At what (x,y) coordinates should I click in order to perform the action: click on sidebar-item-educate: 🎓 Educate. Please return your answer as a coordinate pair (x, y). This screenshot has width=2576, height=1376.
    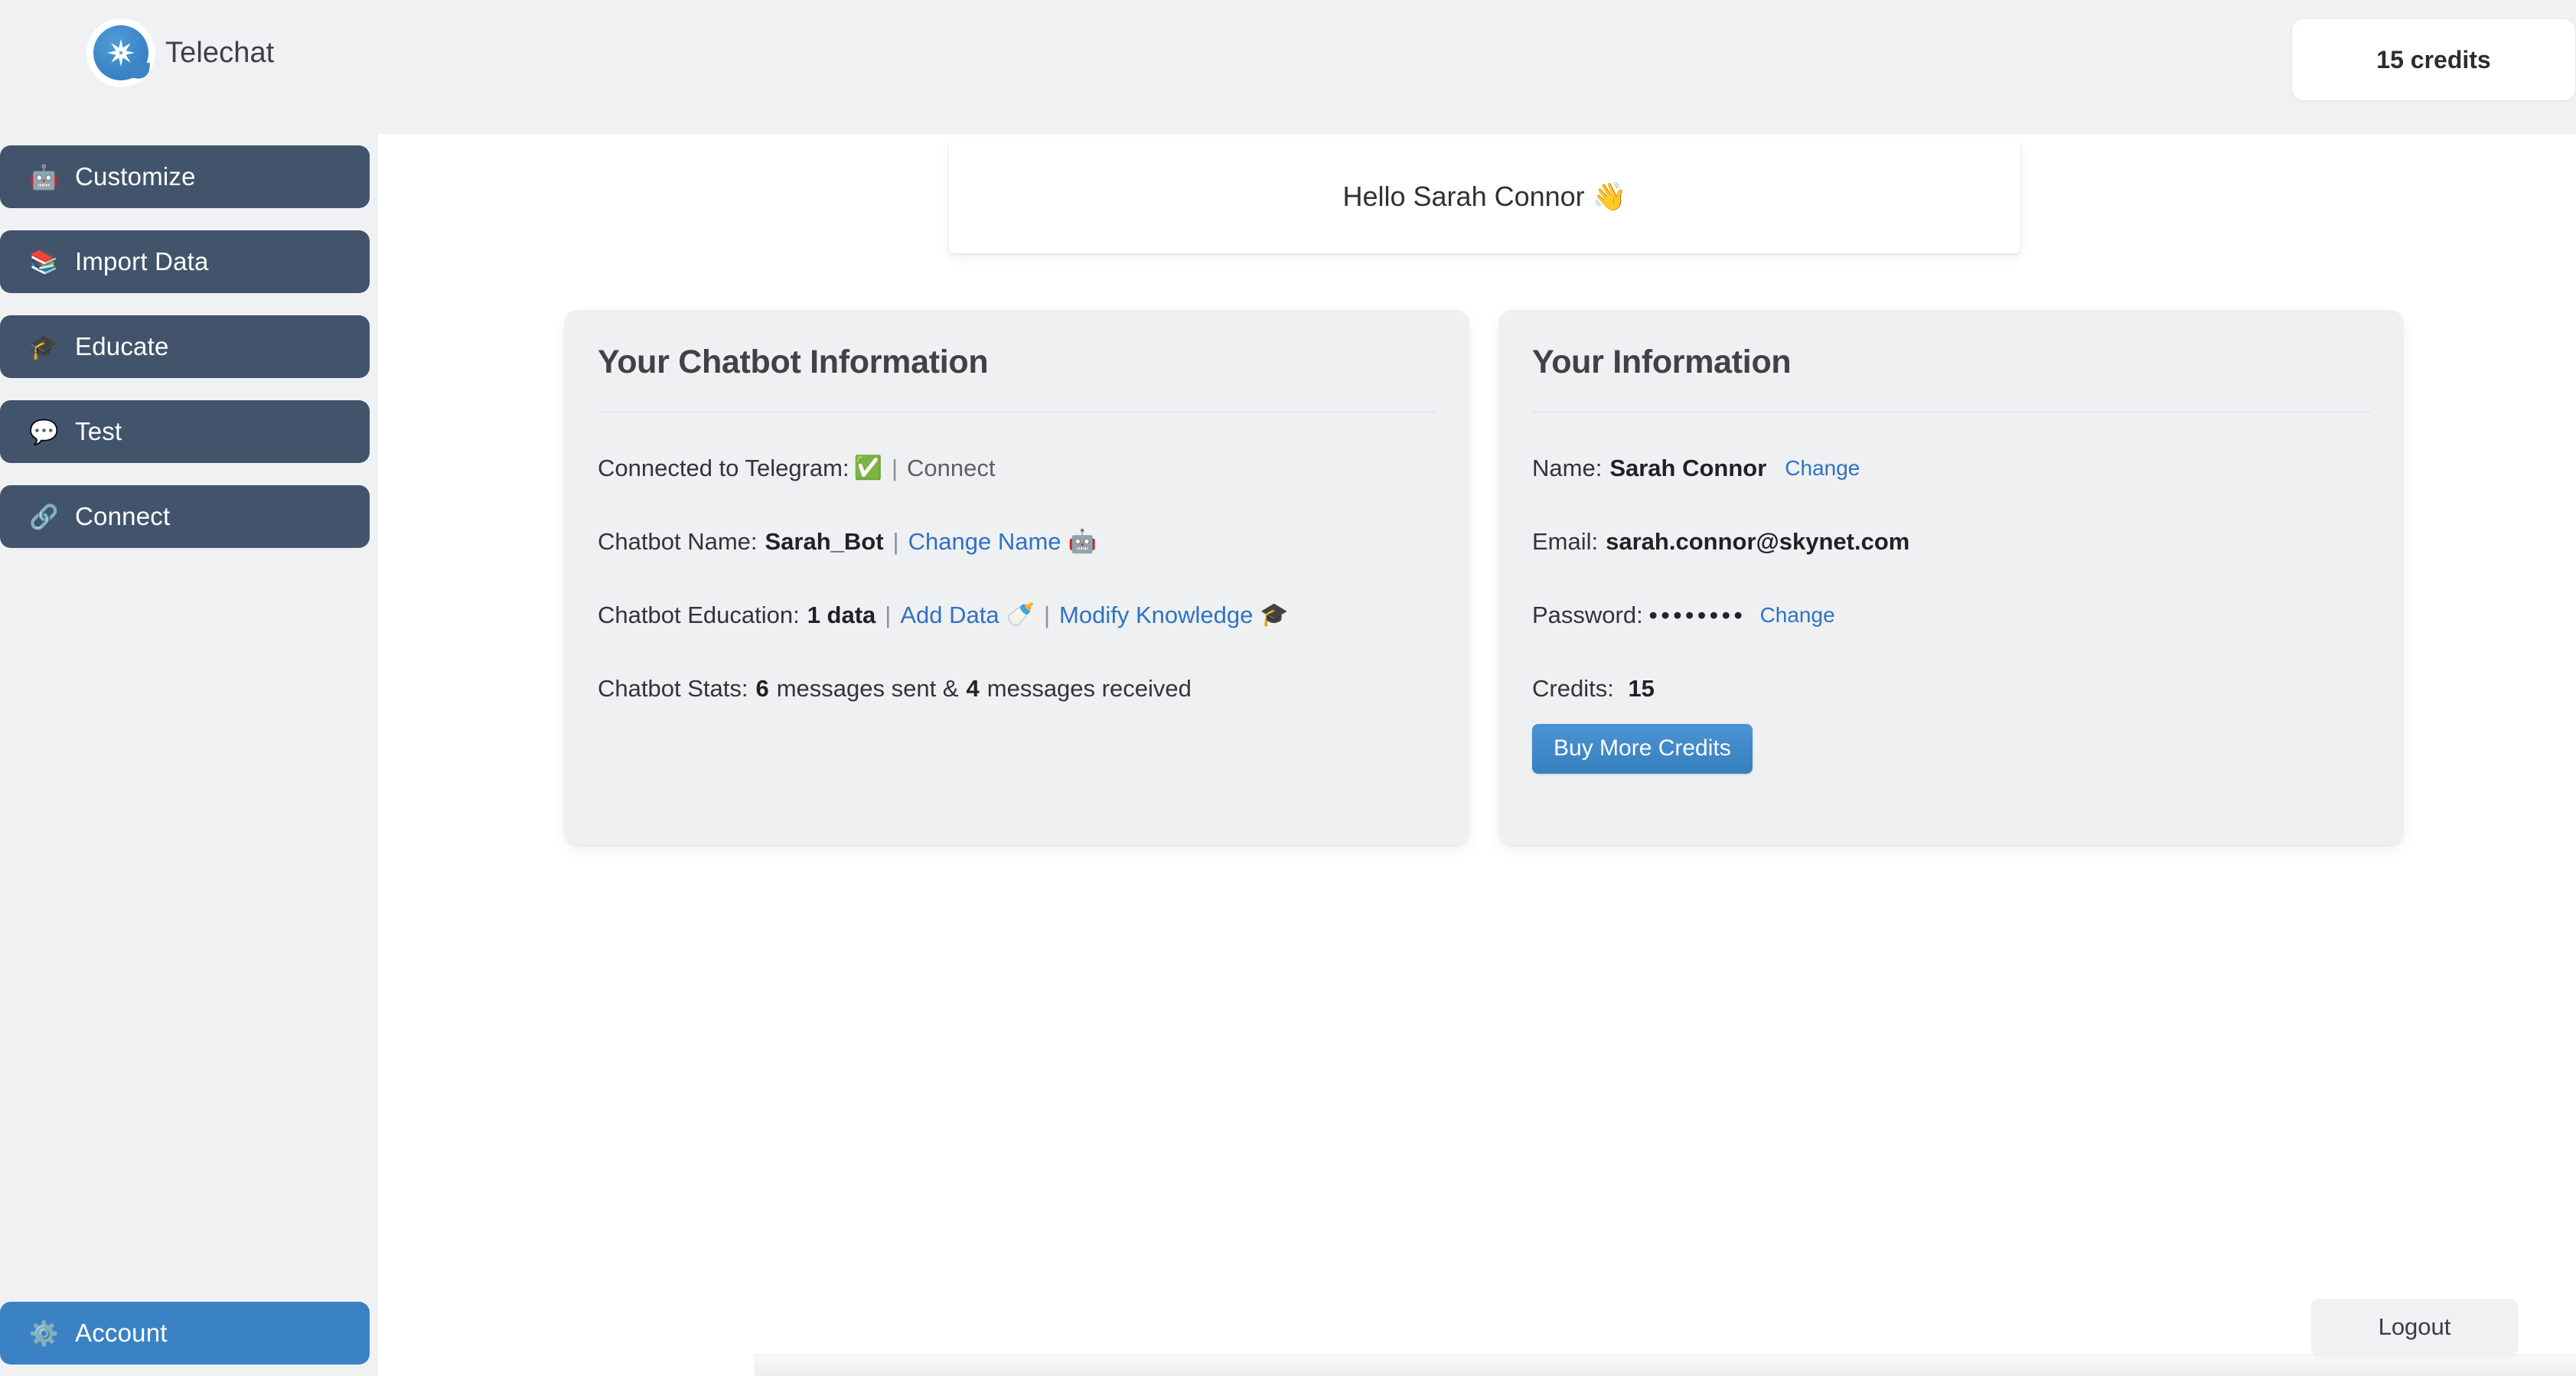
    Looking at the image, I should click on (185, 346).